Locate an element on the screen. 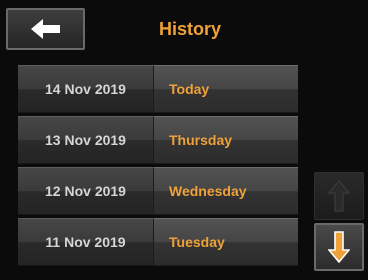 Image resolution: width=368 pixels, height=280 pixels. page-title: History is located at coordinates (189, 29).